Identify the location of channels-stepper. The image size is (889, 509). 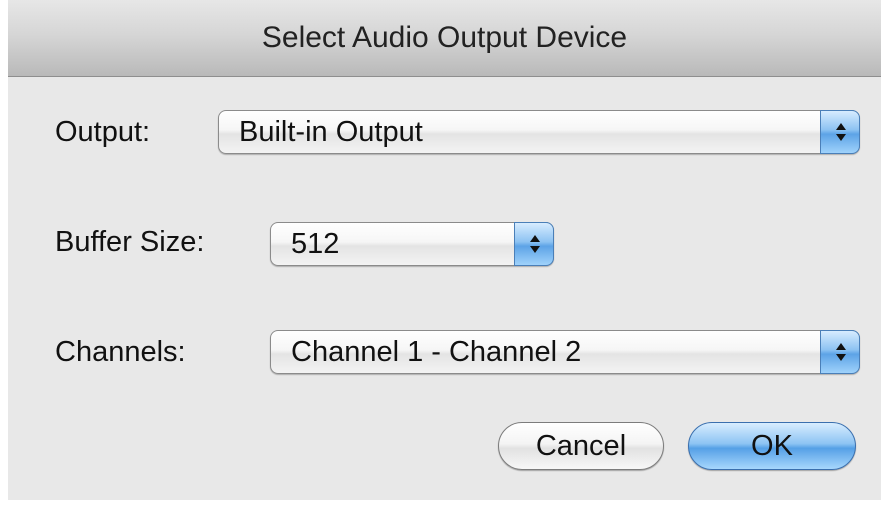
(840, 352).